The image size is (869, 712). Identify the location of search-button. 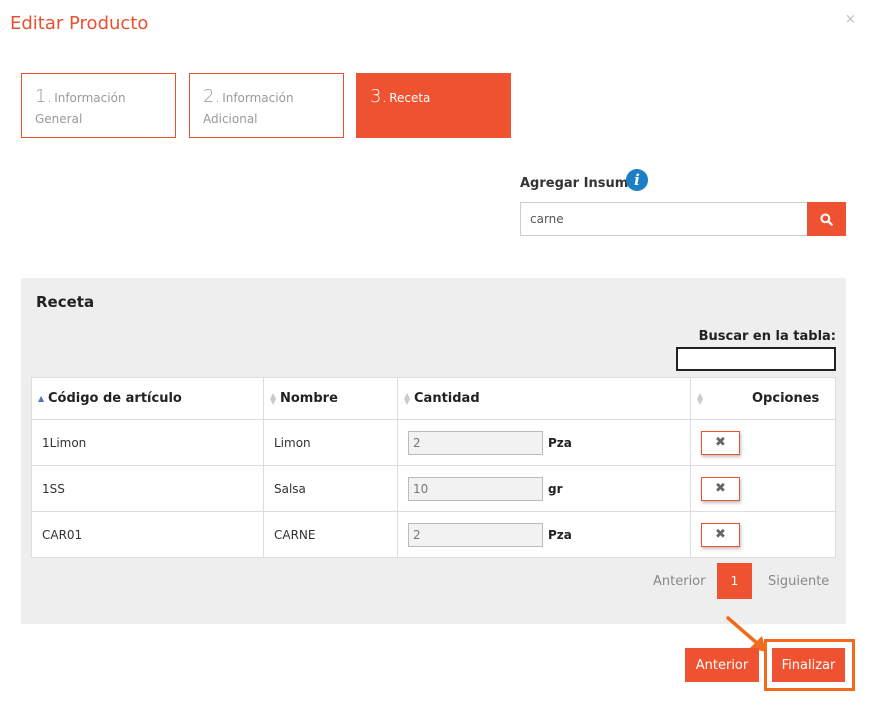
(826, 219).